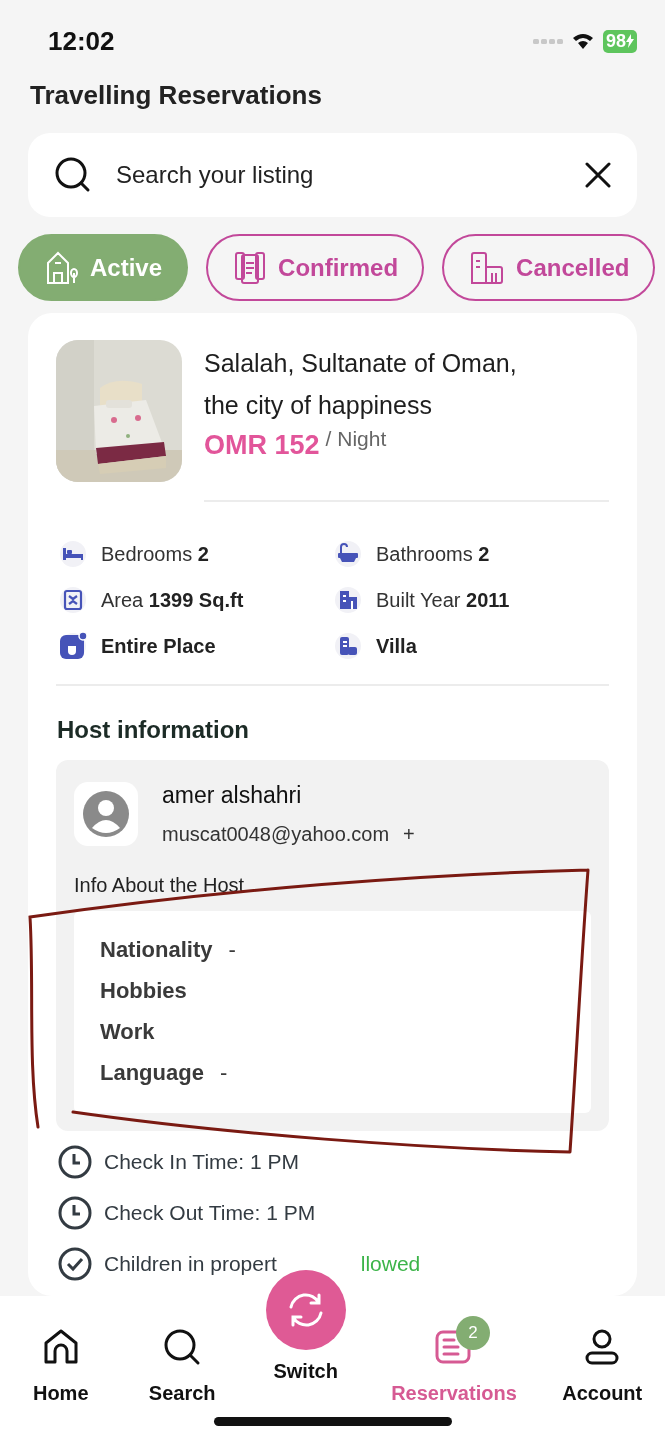  I want to click on filter-tab: Confirmed, so click(315, 267).